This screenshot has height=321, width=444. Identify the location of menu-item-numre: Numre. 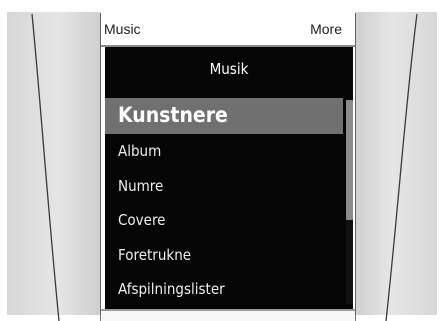
(224, 186).